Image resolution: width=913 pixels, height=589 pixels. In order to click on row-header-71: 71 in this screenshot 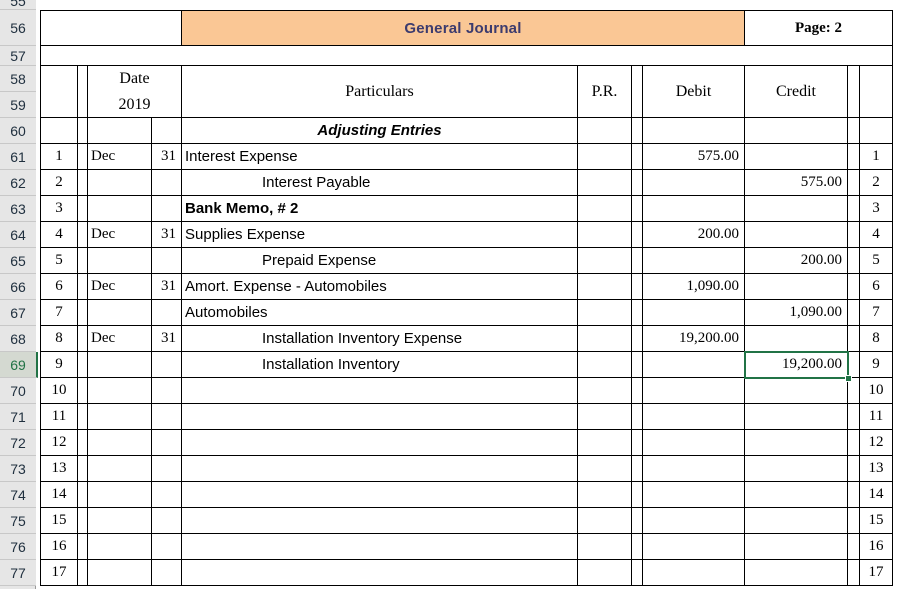, I will do `click(18, 417)`.